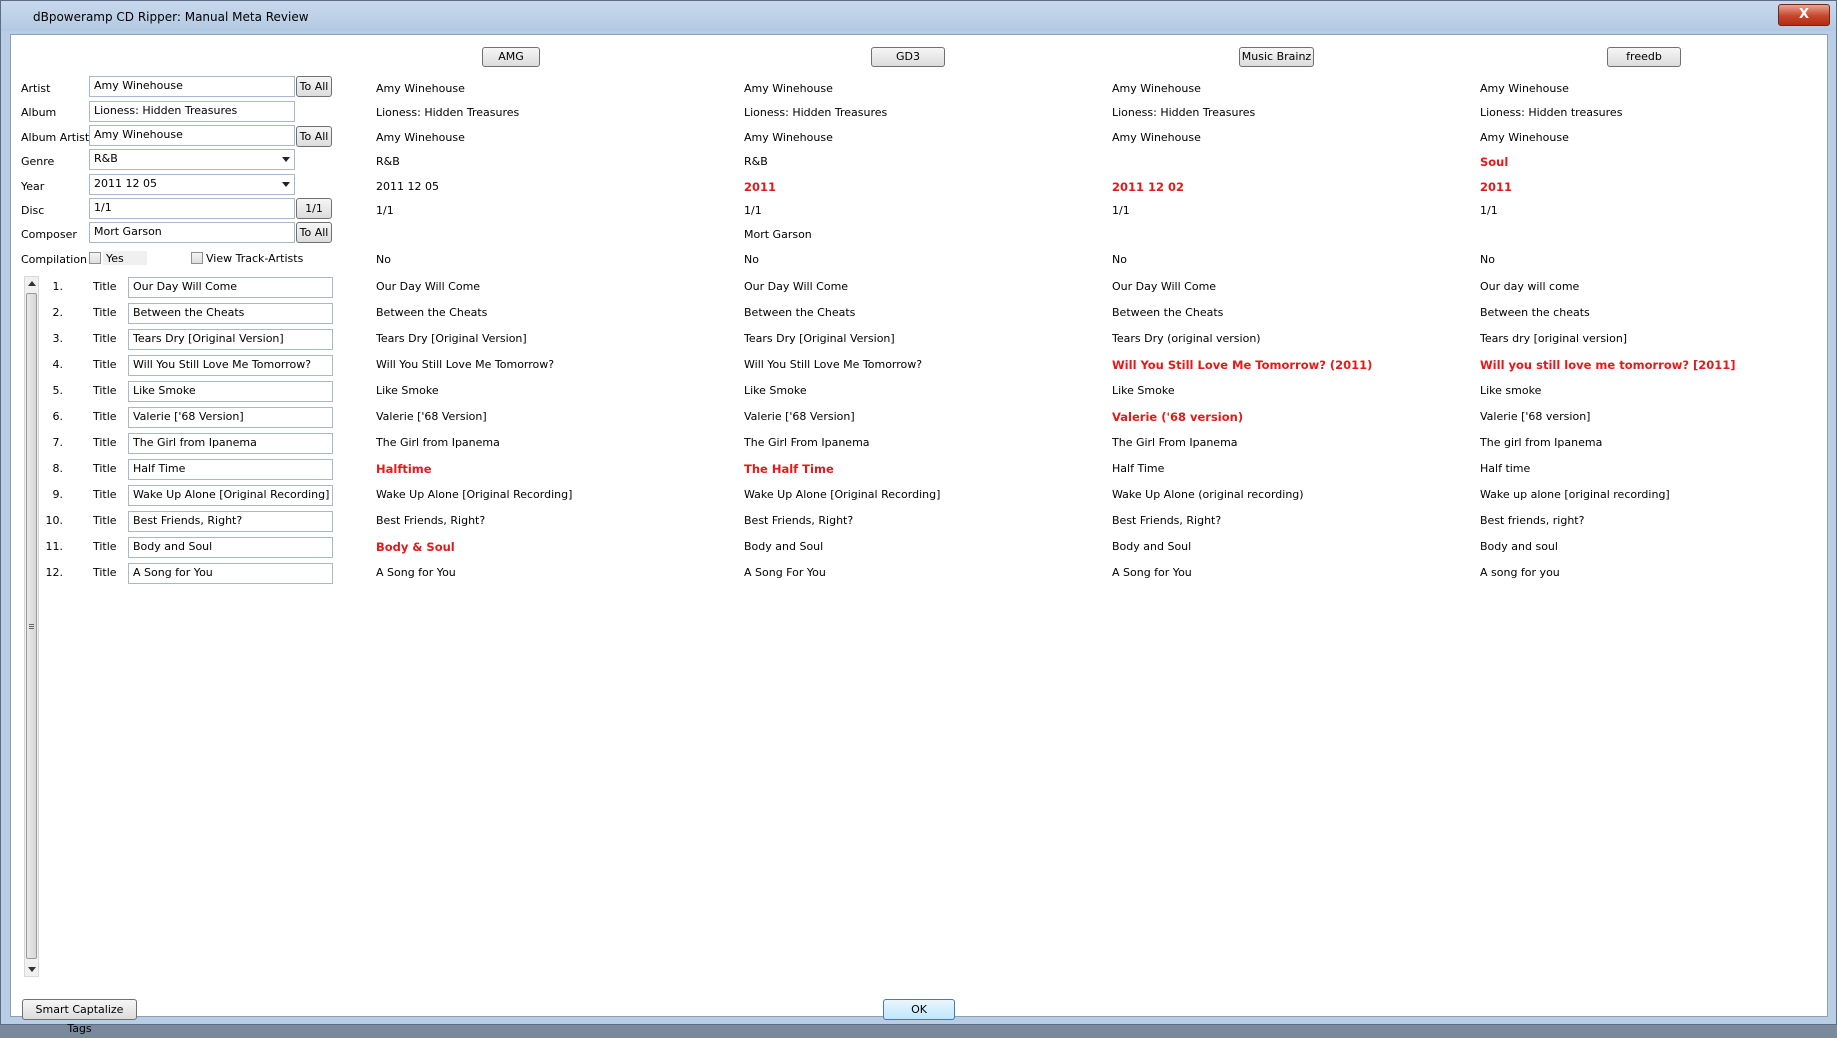  I want to click on track-source-3-title: Best friends, right?, so click(1532, 520).